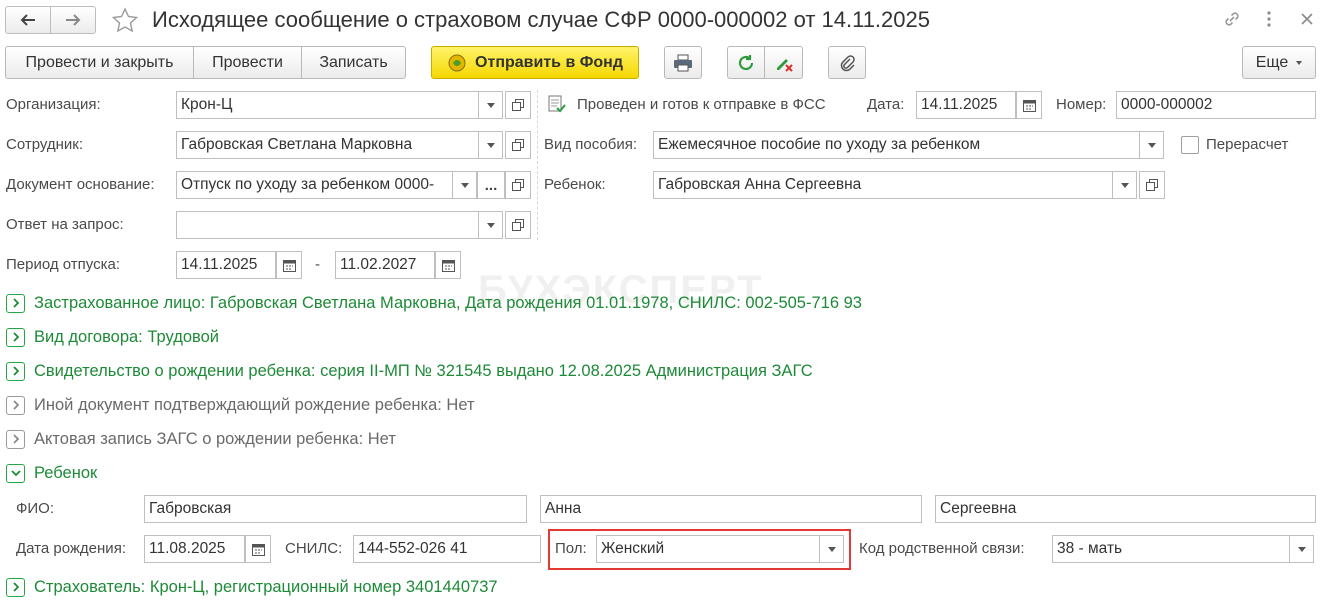  What do you see at coordinates (385, 265) in the screenshot?
I see `period-to-field: 11.02.2027` at bounding box center [385, 265].